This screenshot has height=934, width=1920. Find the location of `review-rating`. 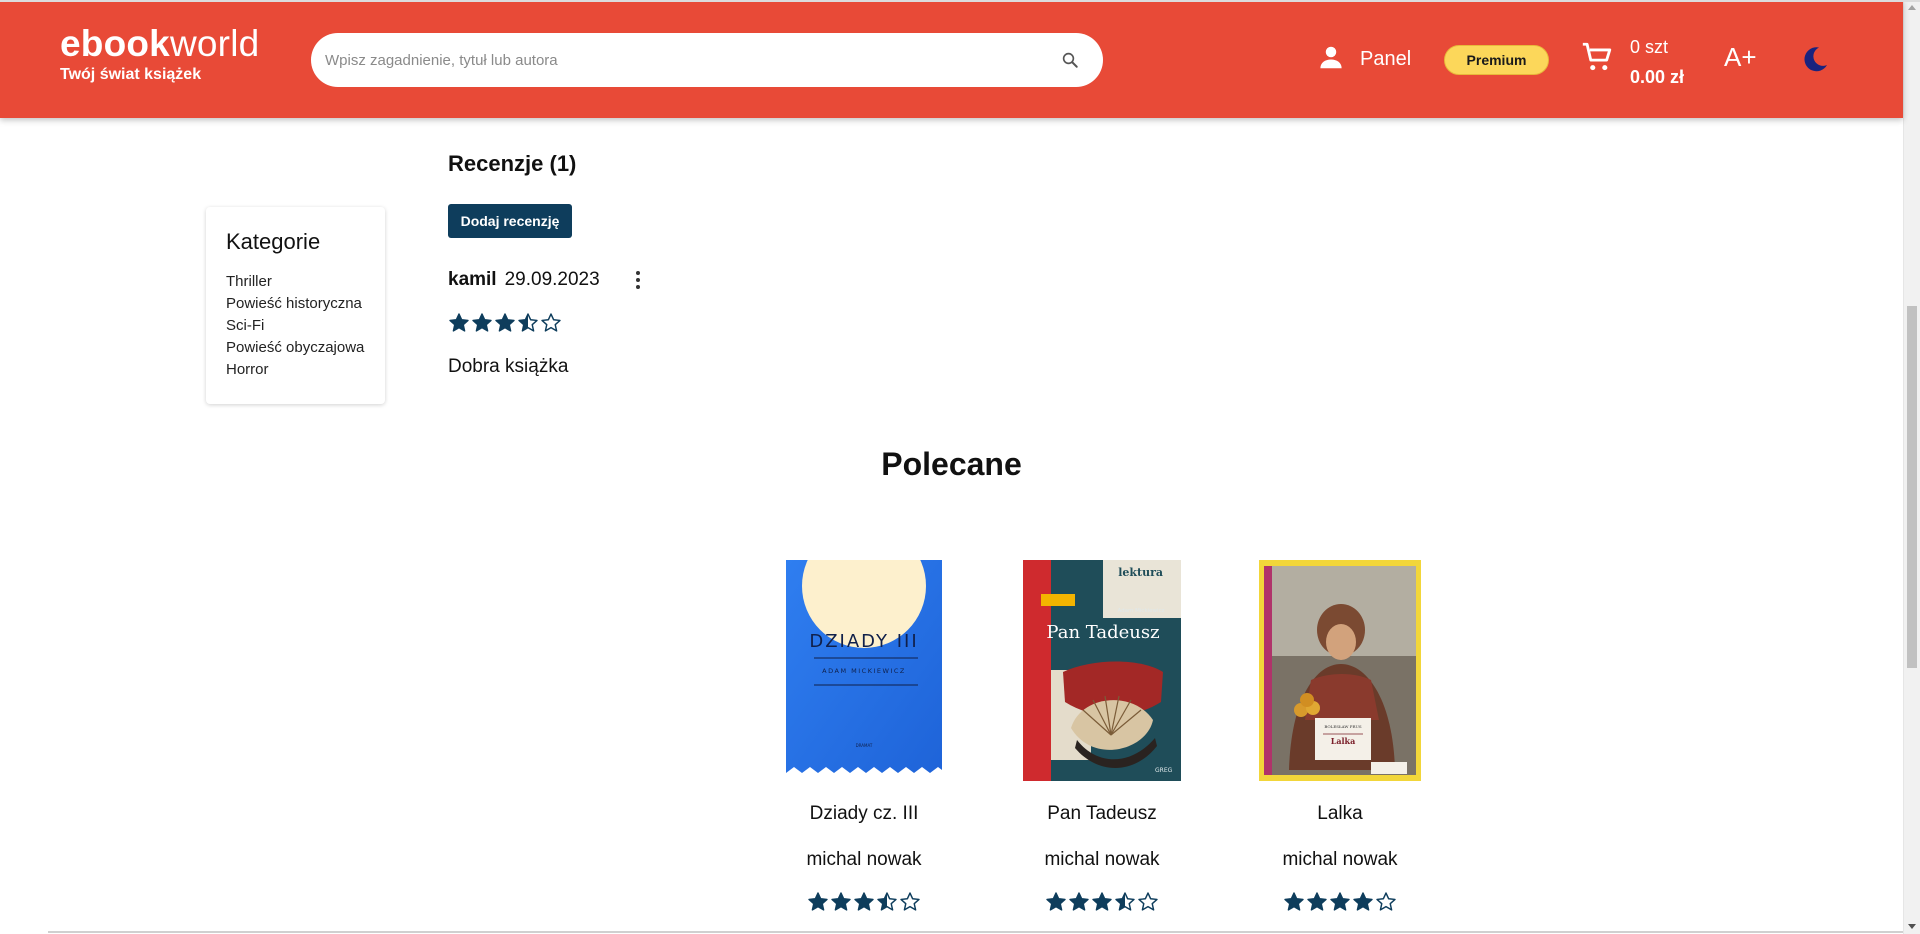

review-rating is located at coordinates (505, 323).